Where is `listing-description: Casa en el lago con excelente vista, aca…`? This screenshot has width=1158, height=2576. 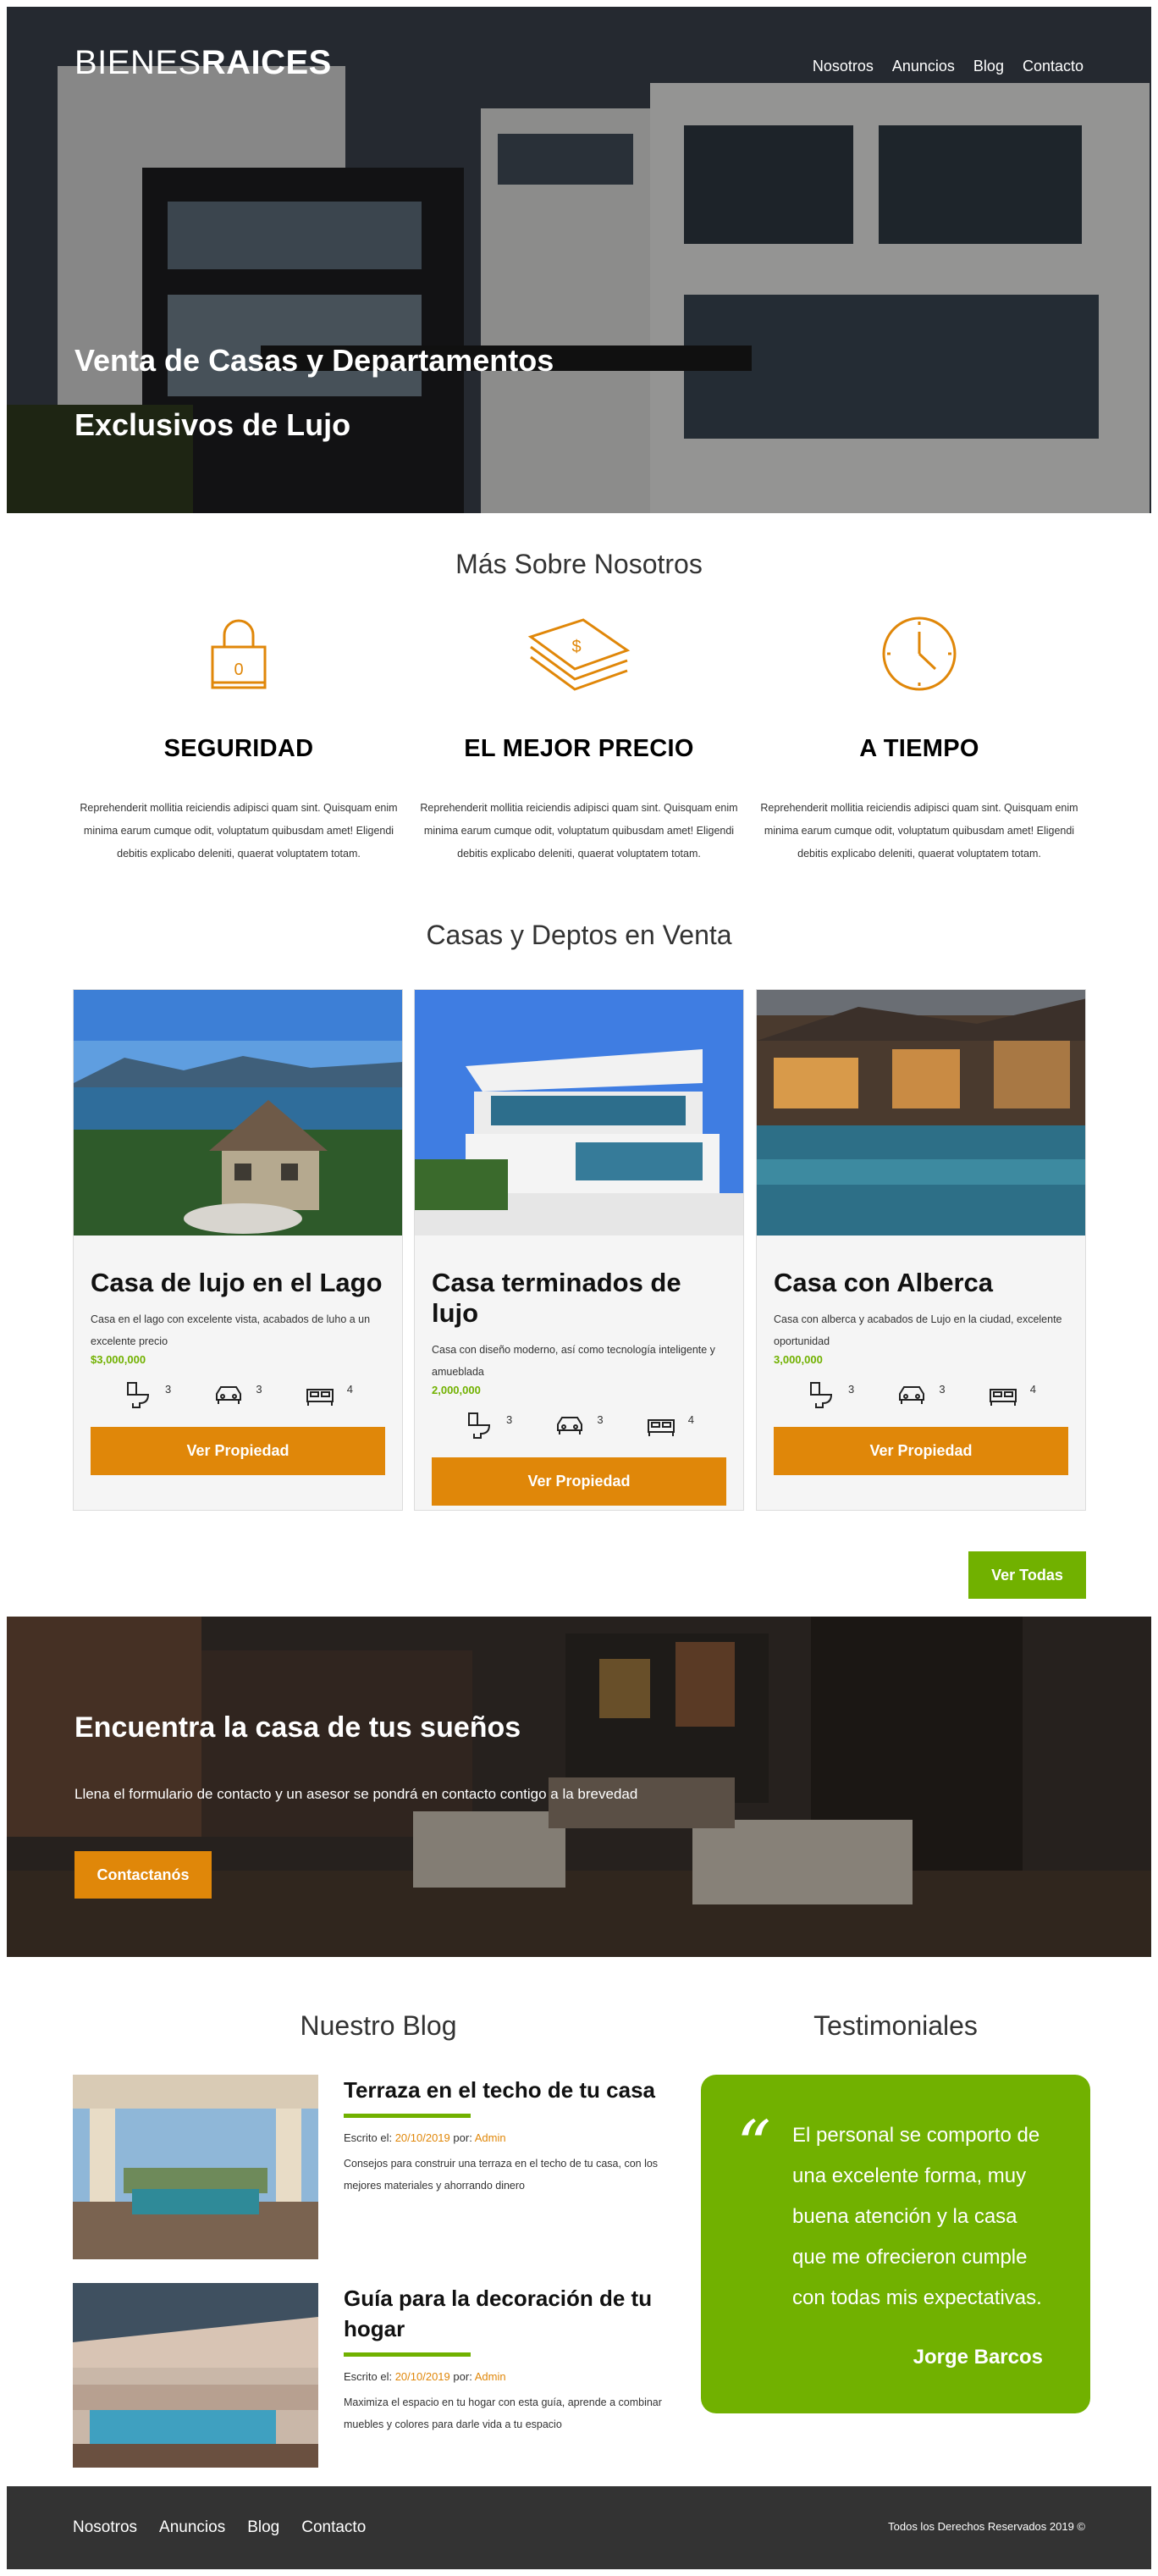
listing-description: Casa en el lago con excelente vista, aca… is located at coordinates (231, 1330).